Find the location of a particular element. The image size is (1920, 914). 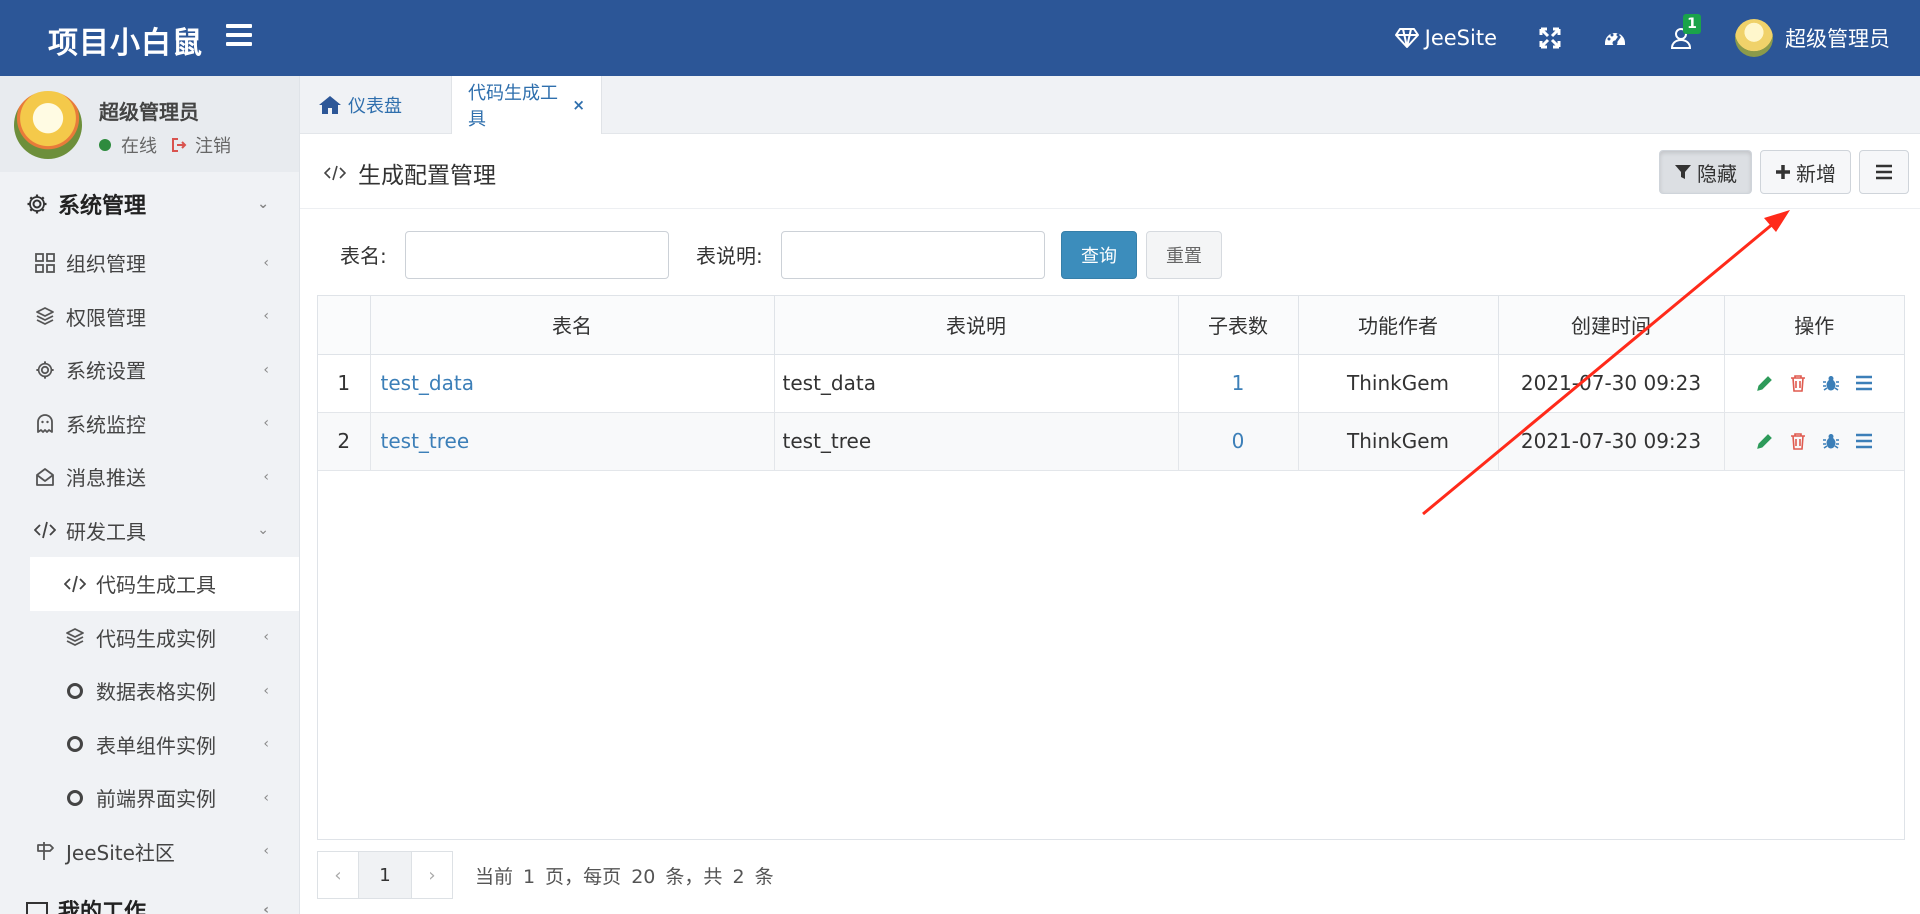

tab-dashboard: 仪表盘 is located at coordinates (376, 105).